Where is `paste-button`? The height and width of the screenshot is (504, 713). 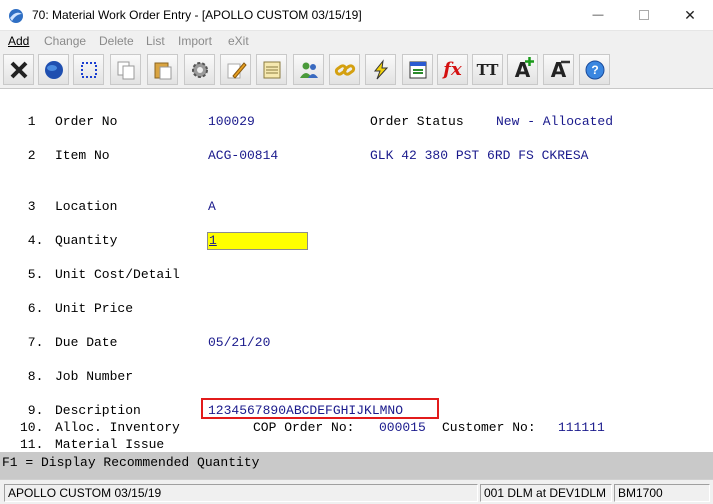
paste-button is located at coordinates (162, 69).